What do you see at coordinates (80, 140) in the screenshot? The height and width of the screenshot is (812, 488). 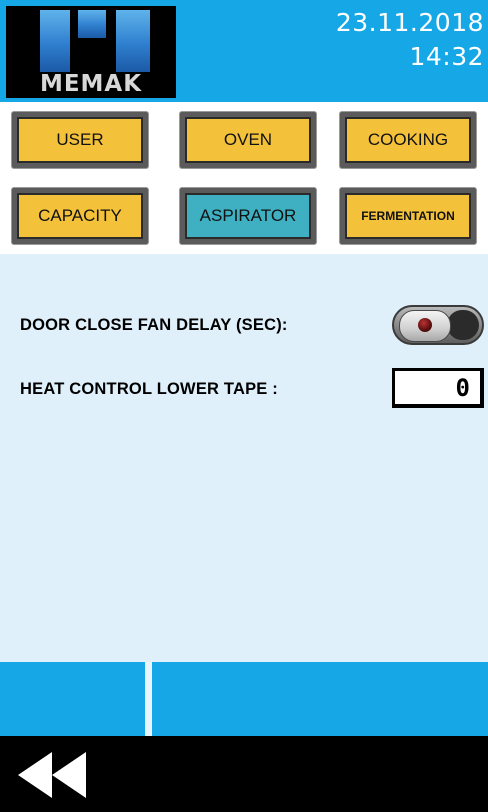 I see `tab-user: USER` at bounding box center [80, 140].